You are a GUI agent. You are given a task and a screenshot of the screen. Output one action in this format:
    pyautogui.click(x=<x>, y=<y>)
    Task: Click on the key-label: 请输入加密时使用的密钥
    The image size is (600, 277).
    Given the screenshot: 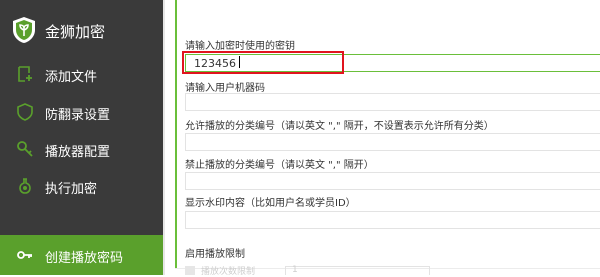 What is the action you would take?
    pyautogui.click(x=240, y=46)
    